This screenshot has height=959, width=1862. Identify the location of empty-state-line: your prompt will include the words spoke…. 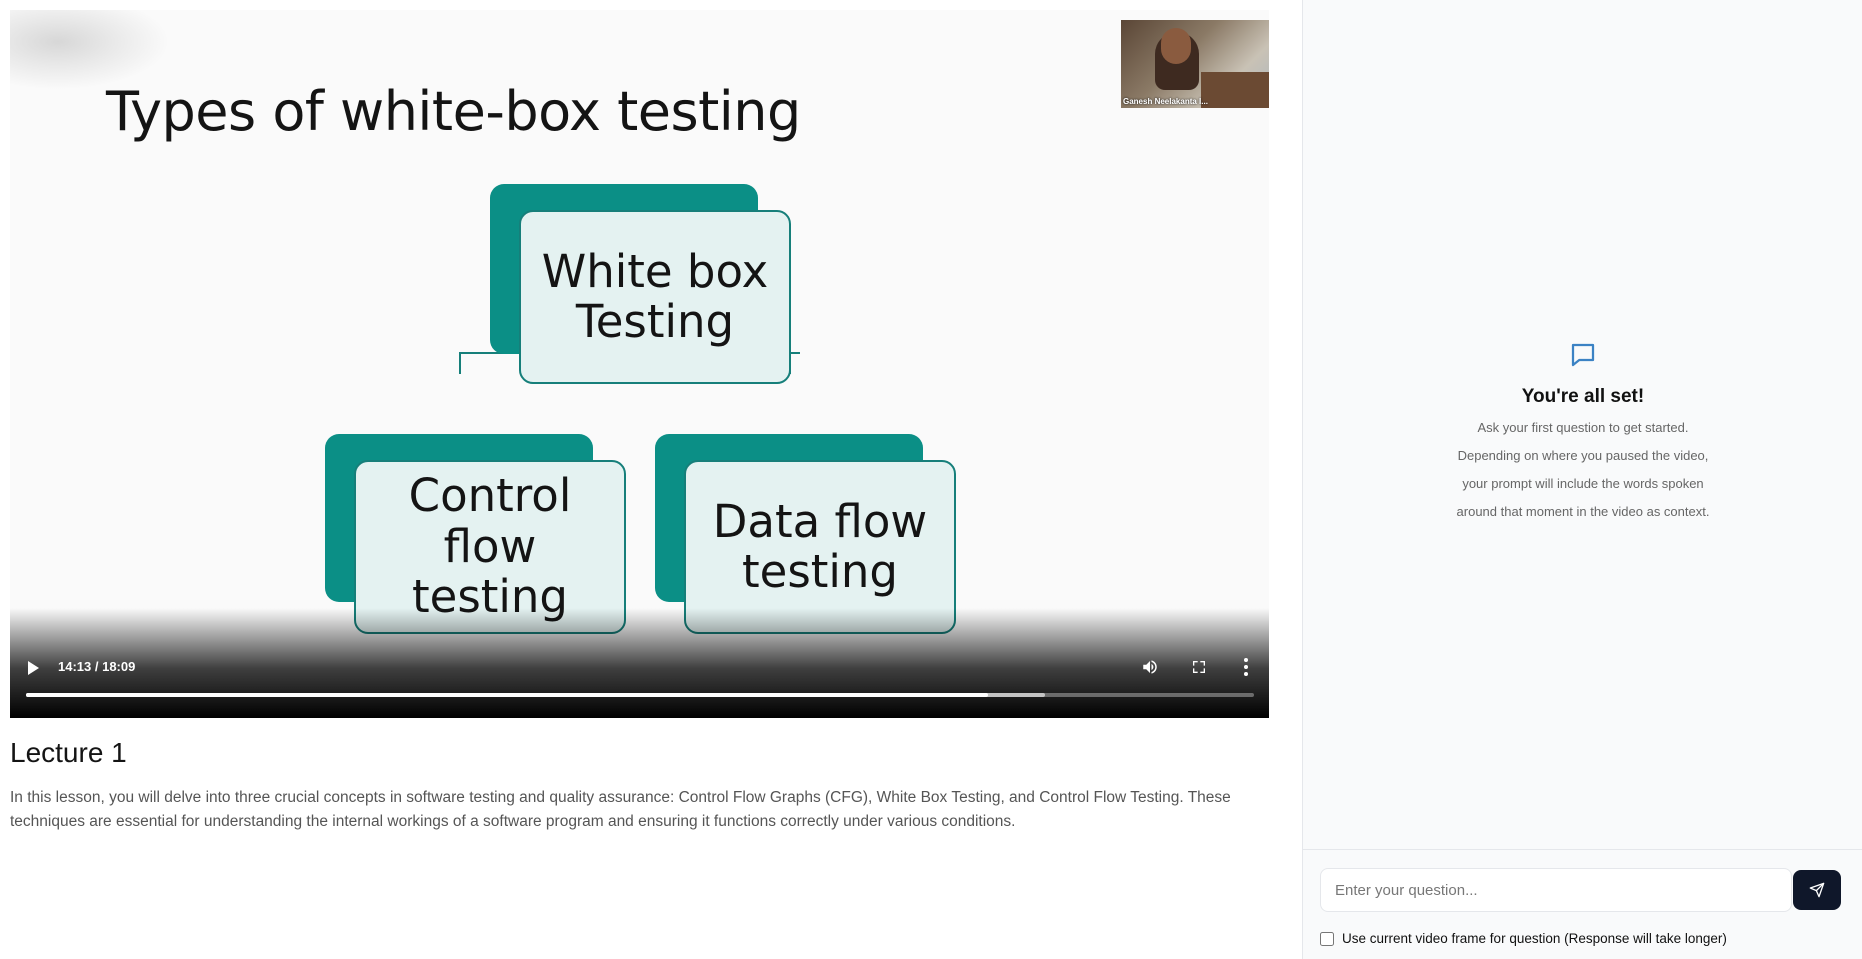
(1583, 483).